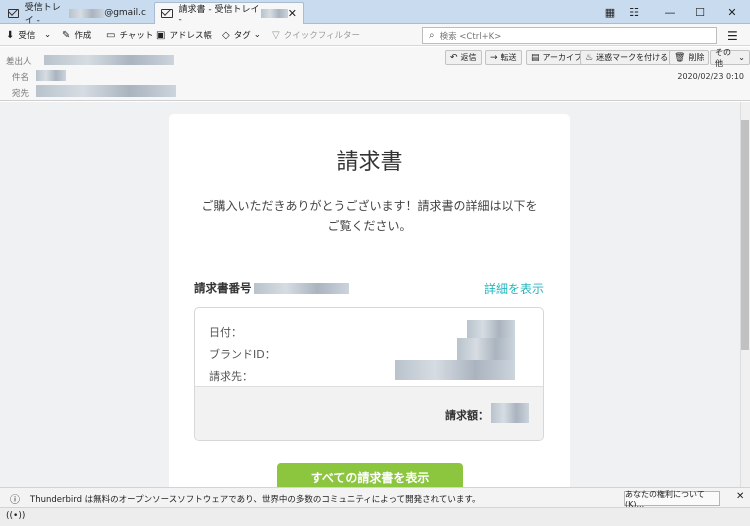 This screenshot has width=750, height=526. Describe the element at coordinates (510, 413) in the screenshot. I see `redacted-total` at that location.